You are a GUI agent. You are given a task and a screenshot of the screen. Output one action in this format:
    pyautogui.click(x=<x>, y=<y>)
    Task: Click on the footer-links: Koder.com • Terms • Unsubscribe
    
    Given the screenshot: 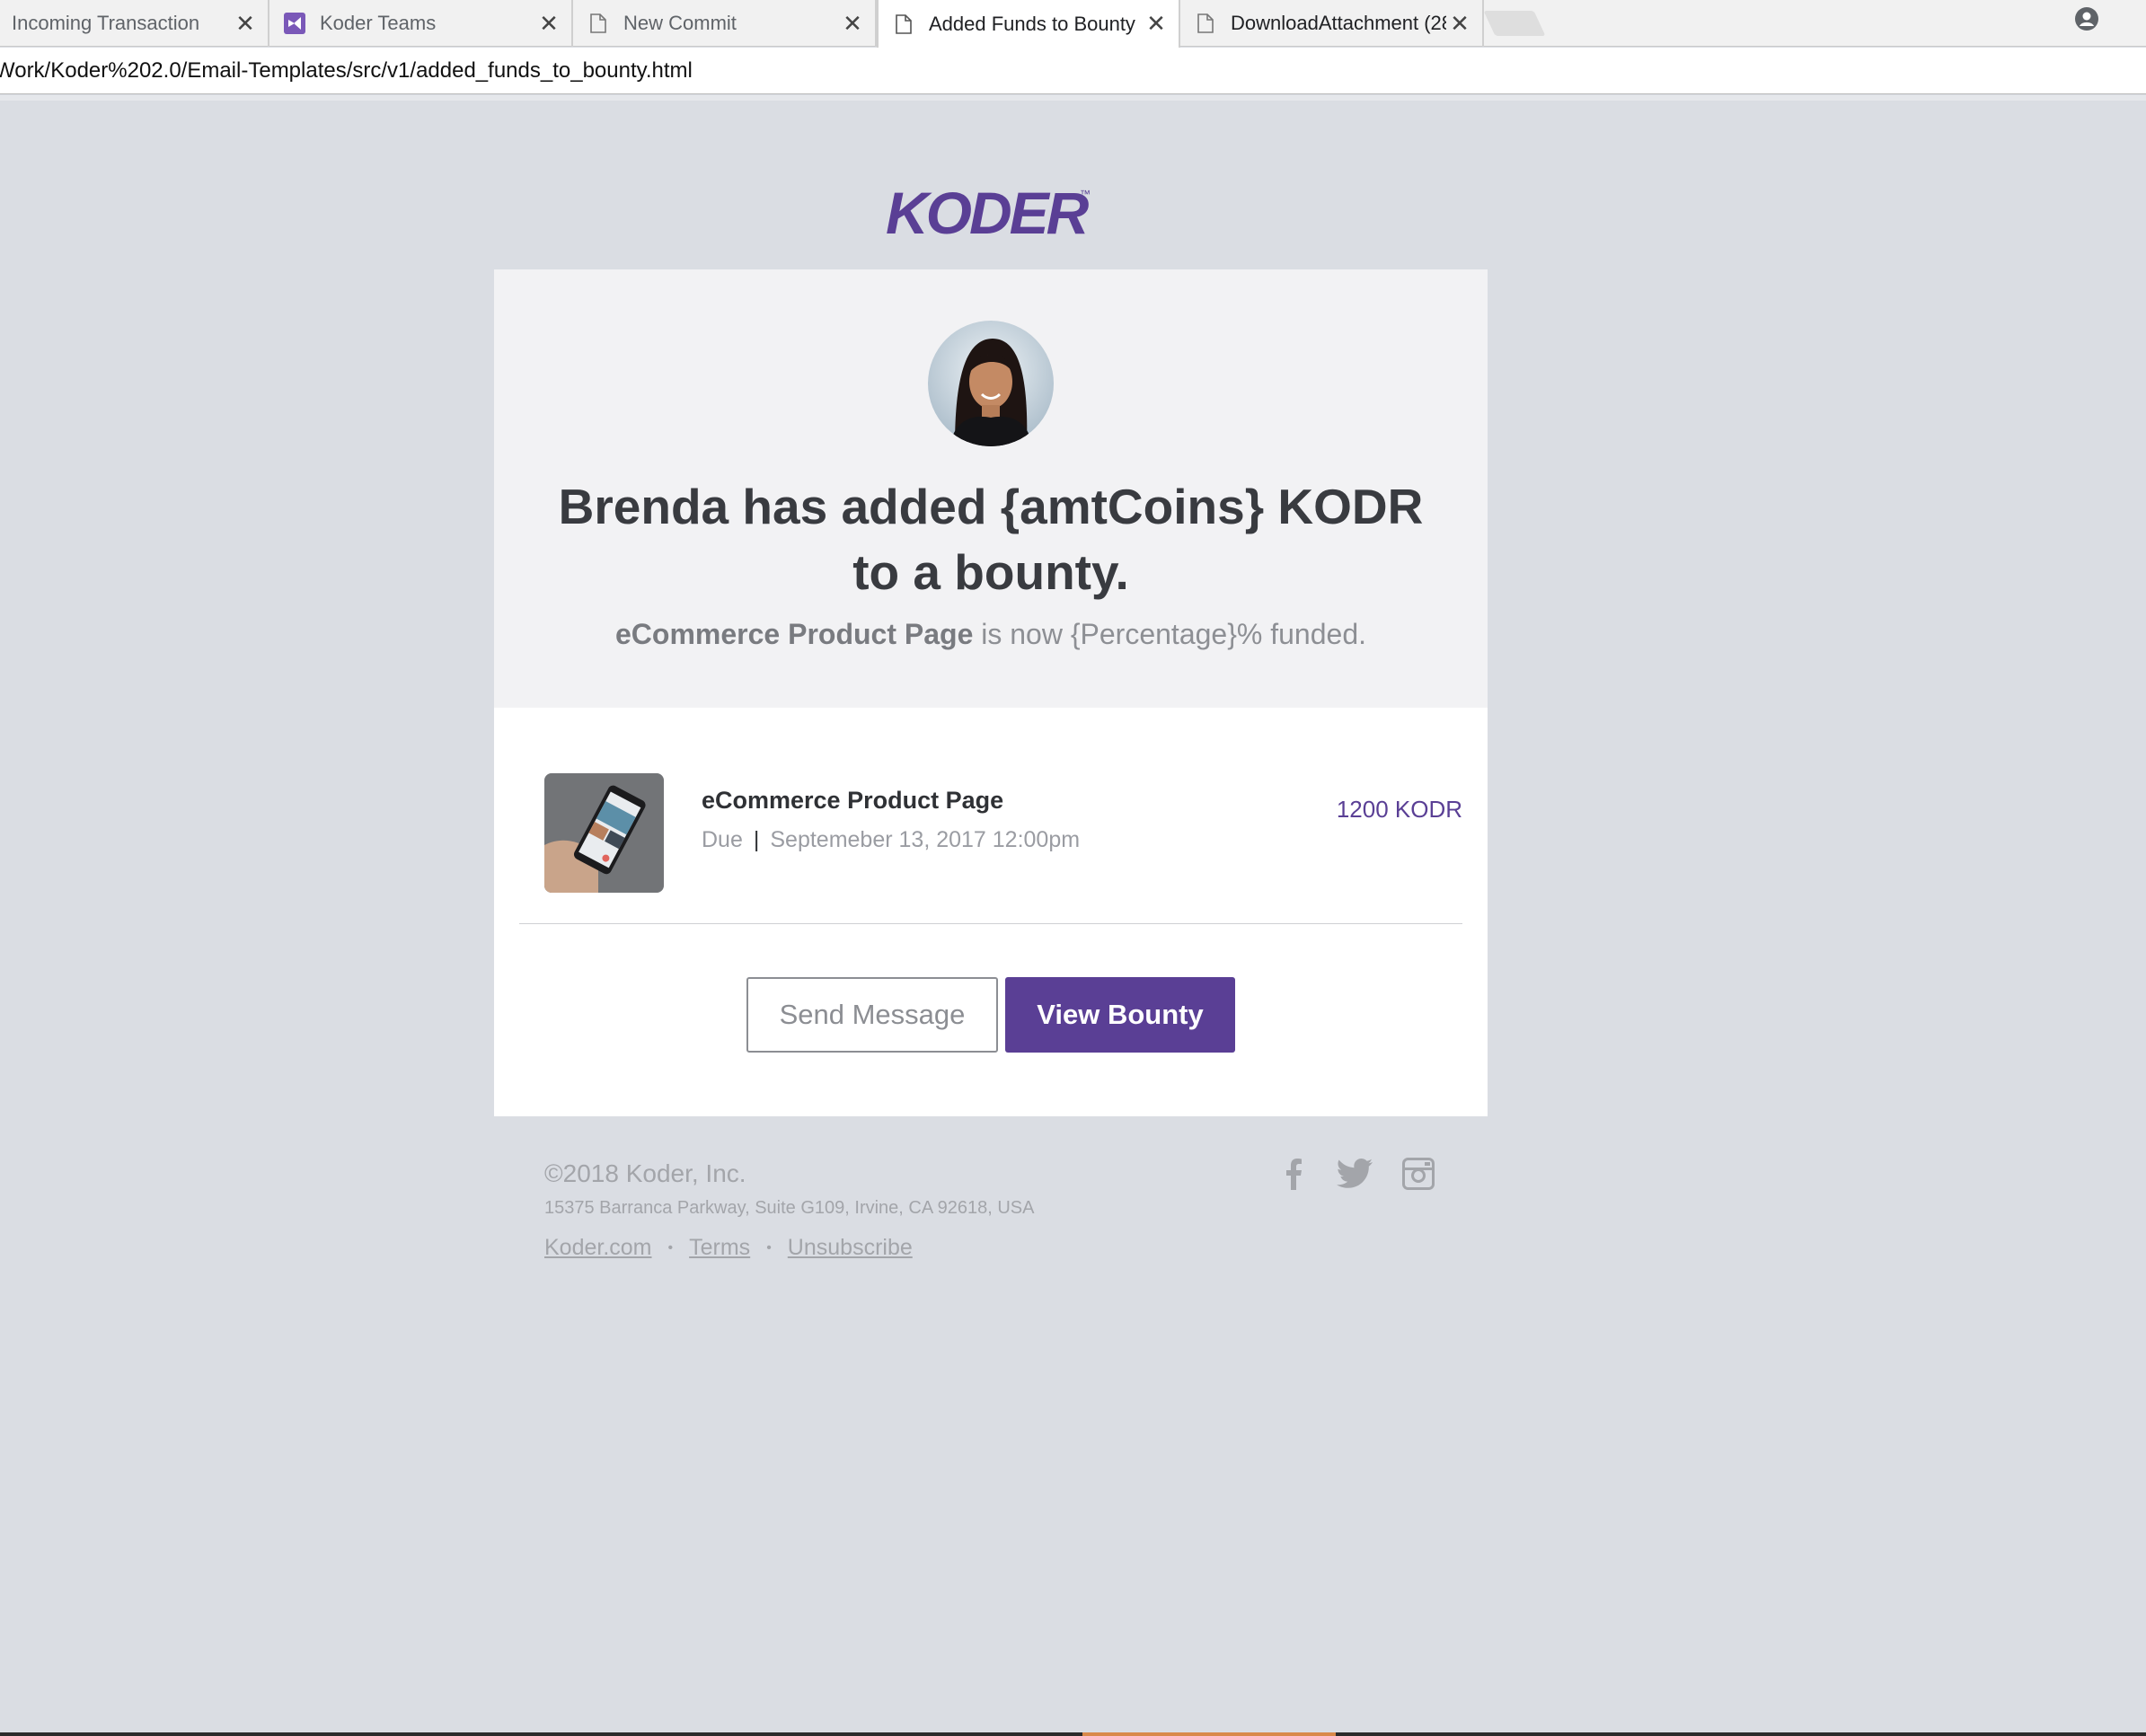 What is the action you would take?
    pyautogui.click(x=728, y=1248)
    